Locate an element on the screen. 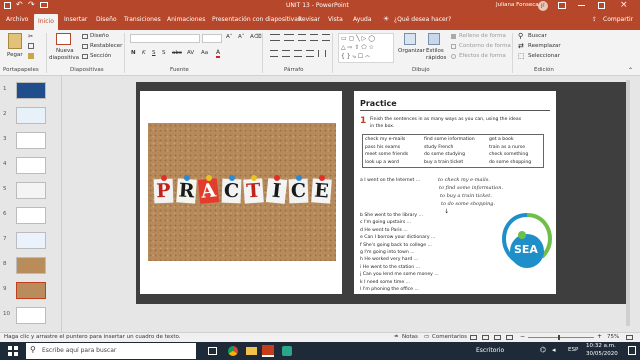 This screenshot has height=360, width=640. section-button: Sección is located at coordinates (100, 56).